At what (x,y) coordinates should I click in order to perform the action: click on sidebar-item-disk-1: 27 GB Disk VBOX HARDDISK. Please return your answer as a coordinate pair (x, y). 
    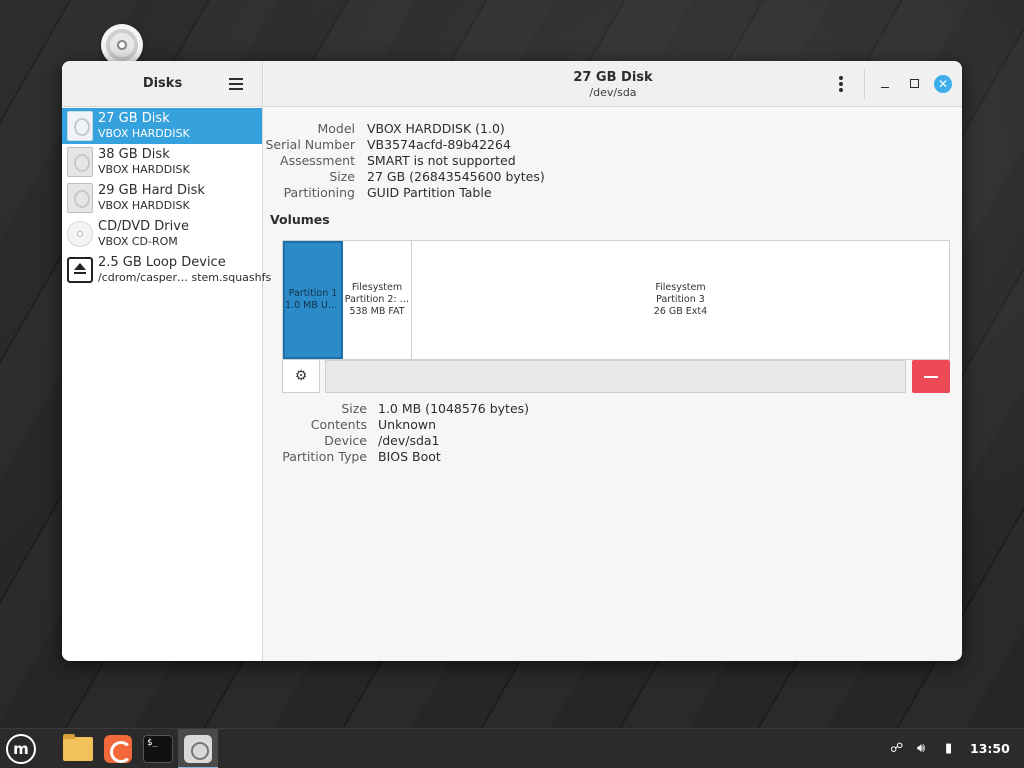
    Looking at the image, I should click on (162, 126).